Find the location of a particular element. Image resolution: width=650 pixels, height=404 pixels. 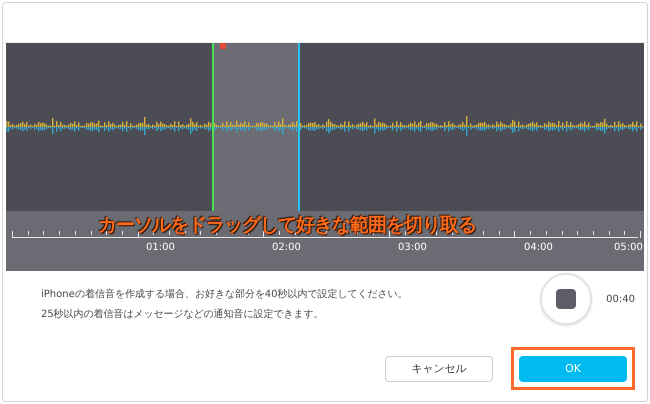

duration-text: 00:40 is located at coordinates (620, 299).